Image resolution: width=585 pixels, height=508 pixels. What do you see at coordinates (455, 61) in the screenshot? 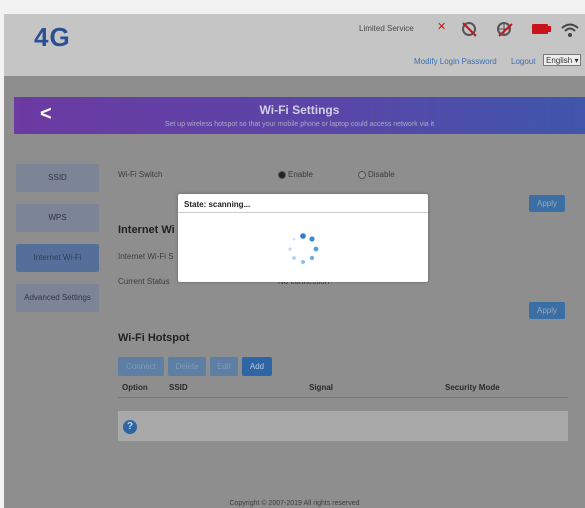
I see `modify-password-link: Modify Login Password` at bounding box center [455, 61].